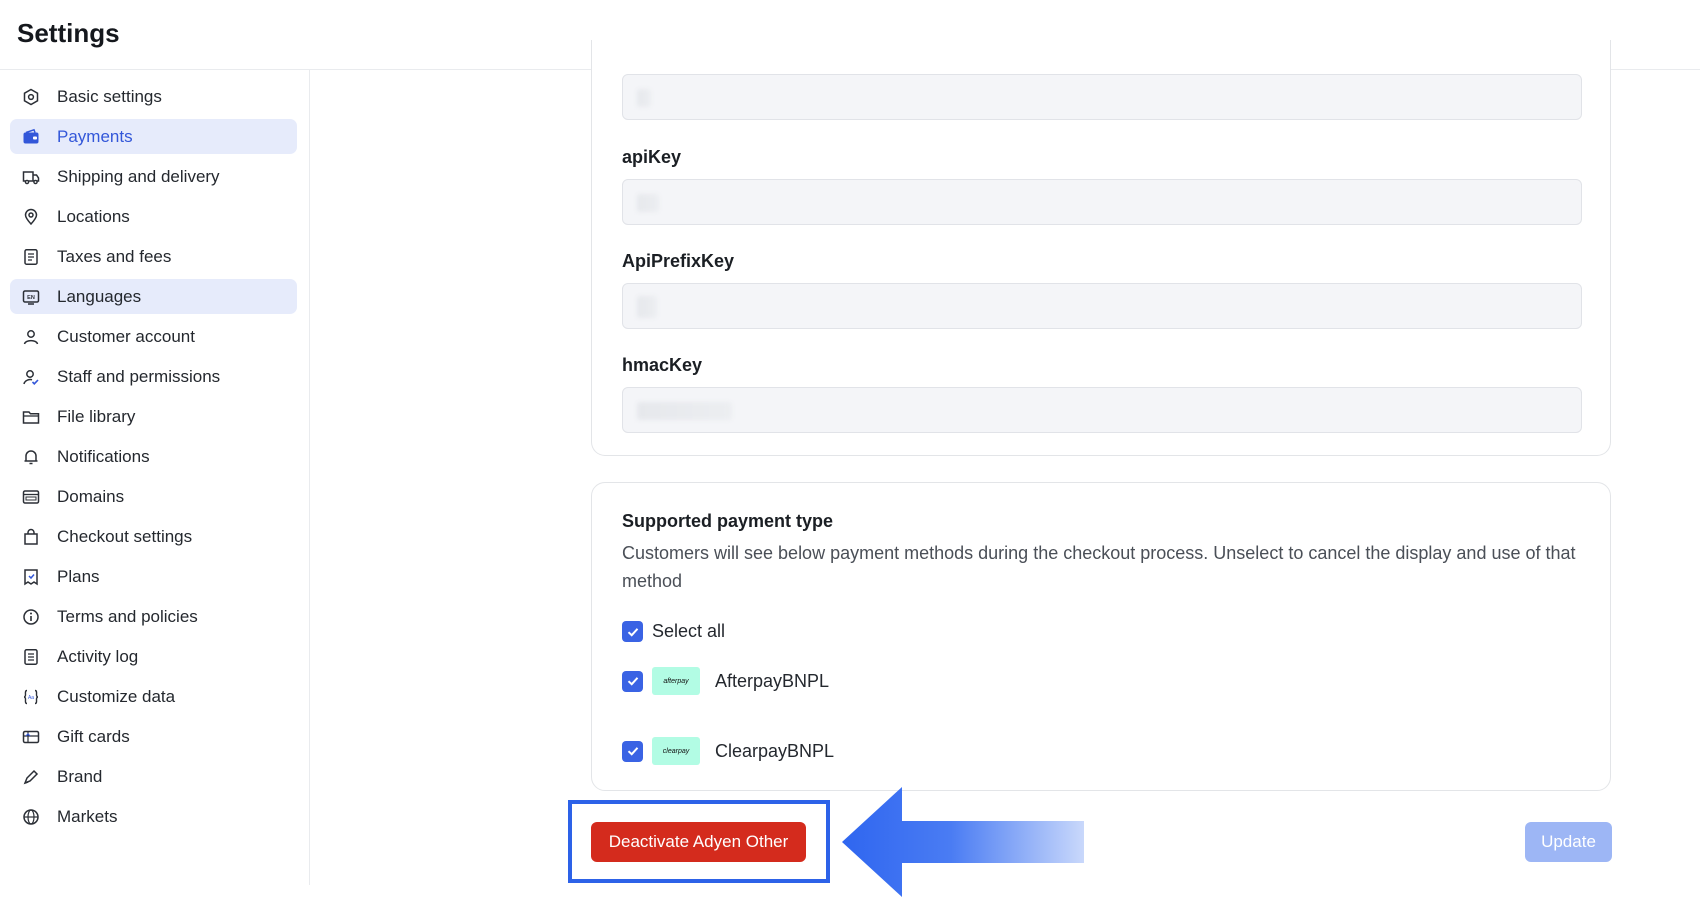  I want to click on wallet-icon, so click(31, 137).